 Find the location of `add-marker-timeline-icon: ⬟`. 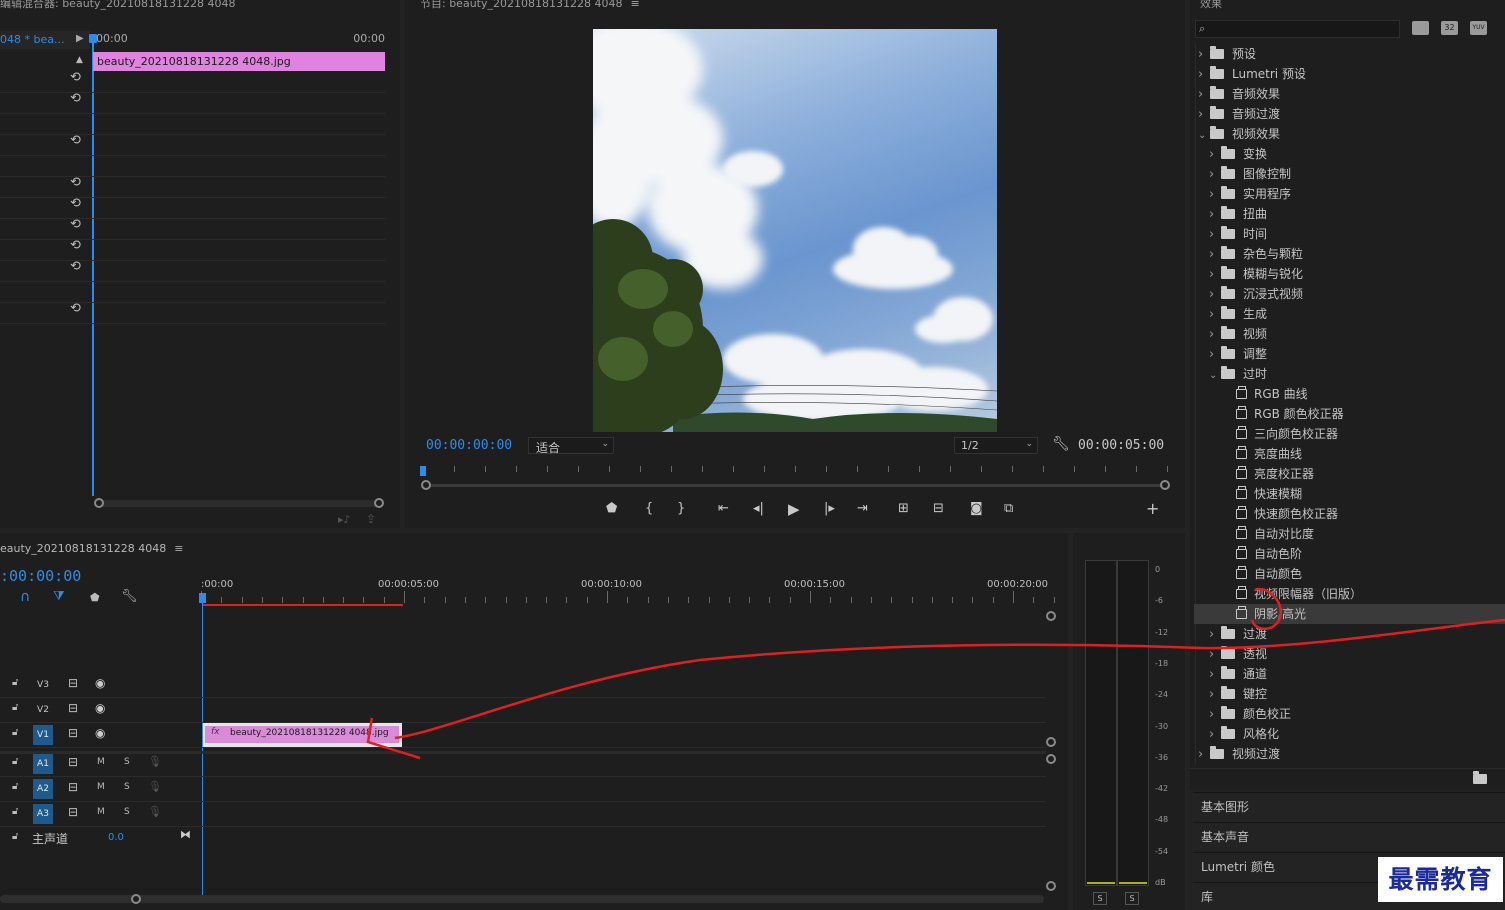

add-marker-timeline-icon: ⬟ is located at coordinates (95, 597).